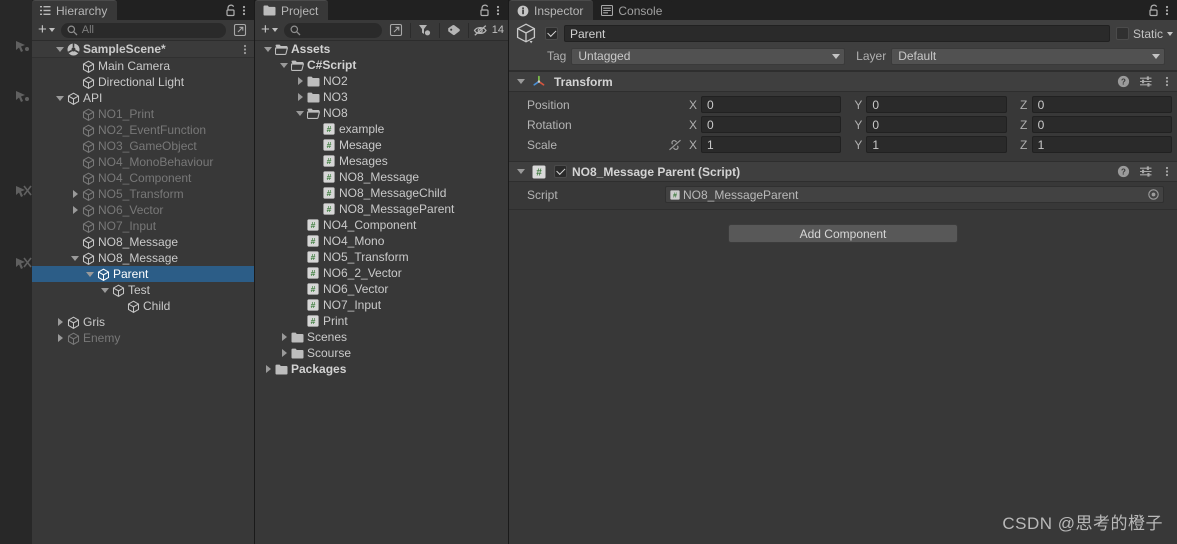  I want to click on project-item-assets: Assets, so click(381, 49).